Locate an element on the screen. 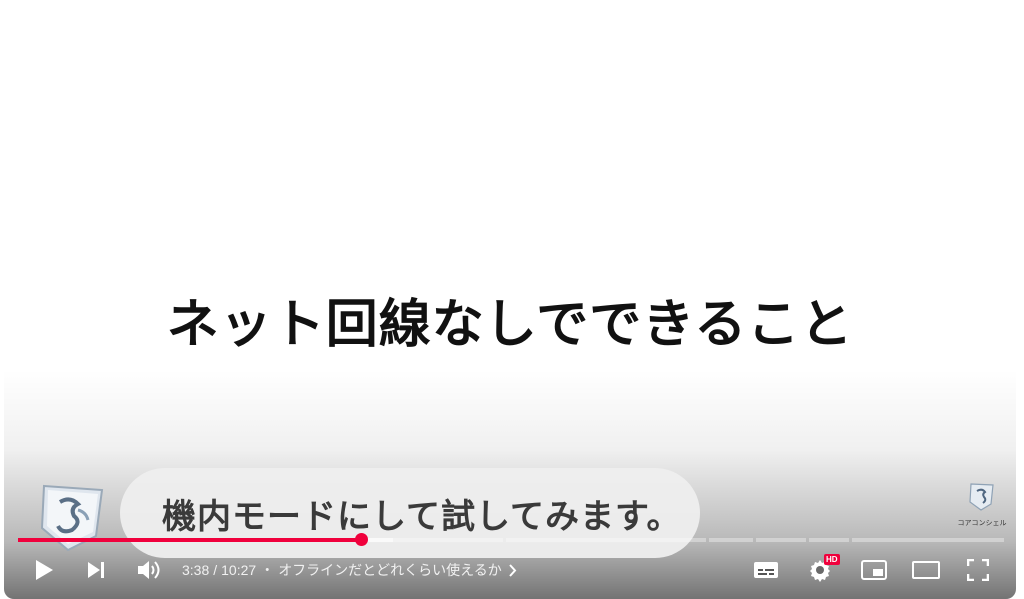  subtitles-icon is located at coordinates (766, 570).